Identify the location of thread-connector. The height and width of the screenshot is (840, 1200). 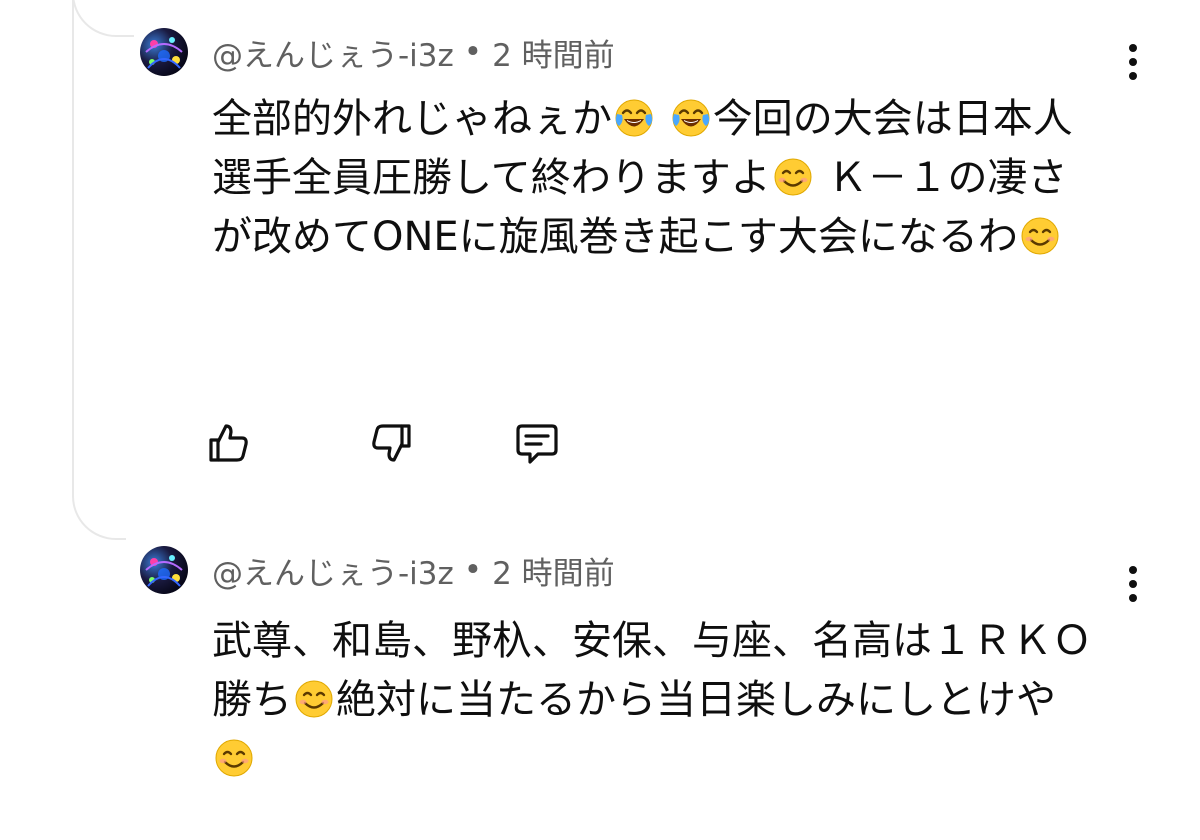
(99, 270).